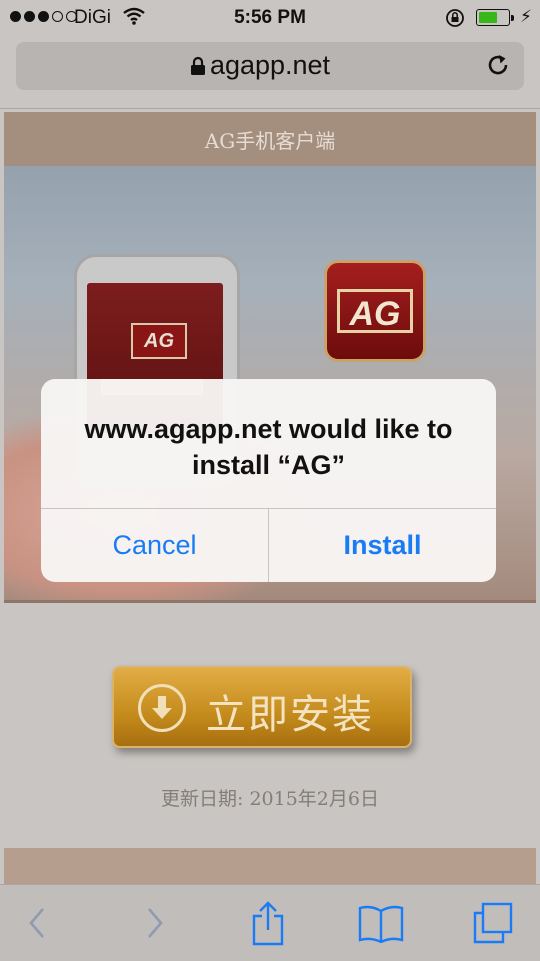  Describe the element at coordinates (455, 21) in the screenshot. I see `rotation-lock-icon` at that location.